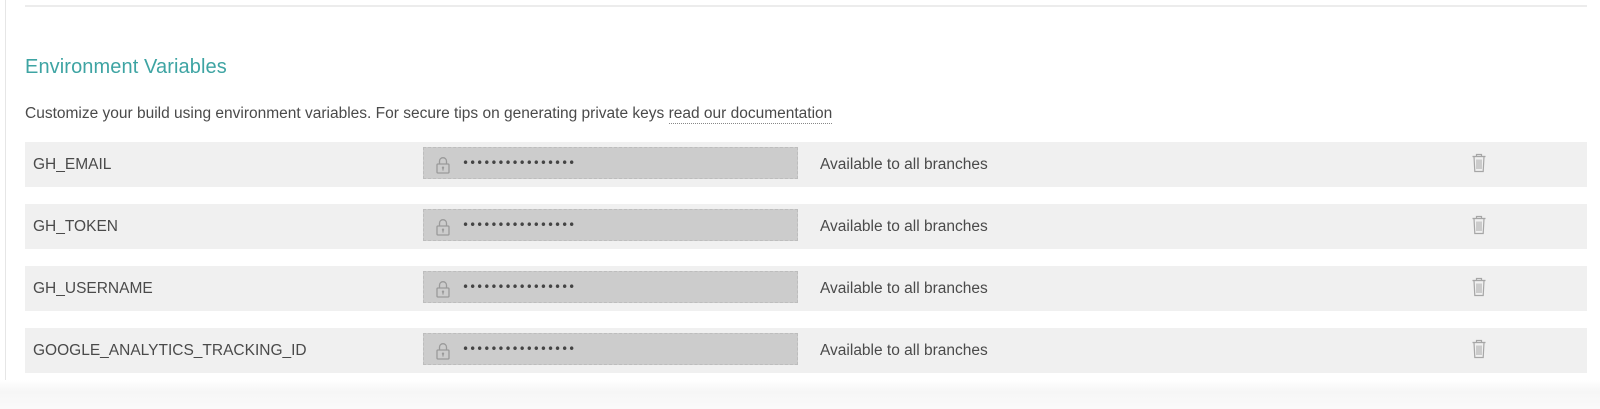 The width and height of the screenshot is (1600, 409). I want to click on env-var-name: GH_EMAIL, so click(72, 164).